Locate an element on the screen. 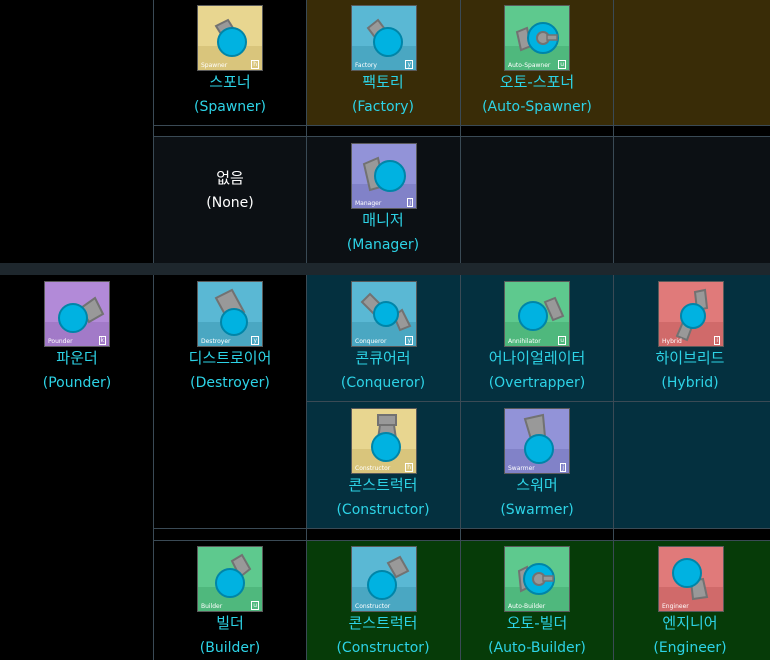 The image size is (770, 660). tank-name-ko: 어나이얼레이터 is located at coordinates (537, 358).